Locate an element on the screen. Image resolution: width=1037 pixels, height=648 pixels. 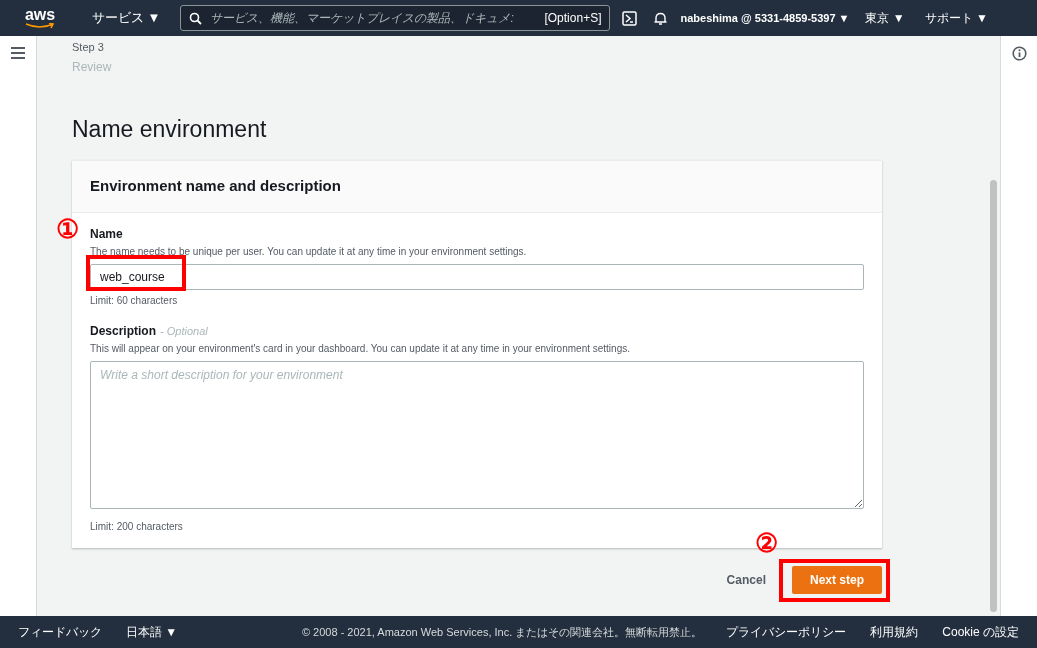
services-menu: サービス ▼ is located at coordinates (126, 18).